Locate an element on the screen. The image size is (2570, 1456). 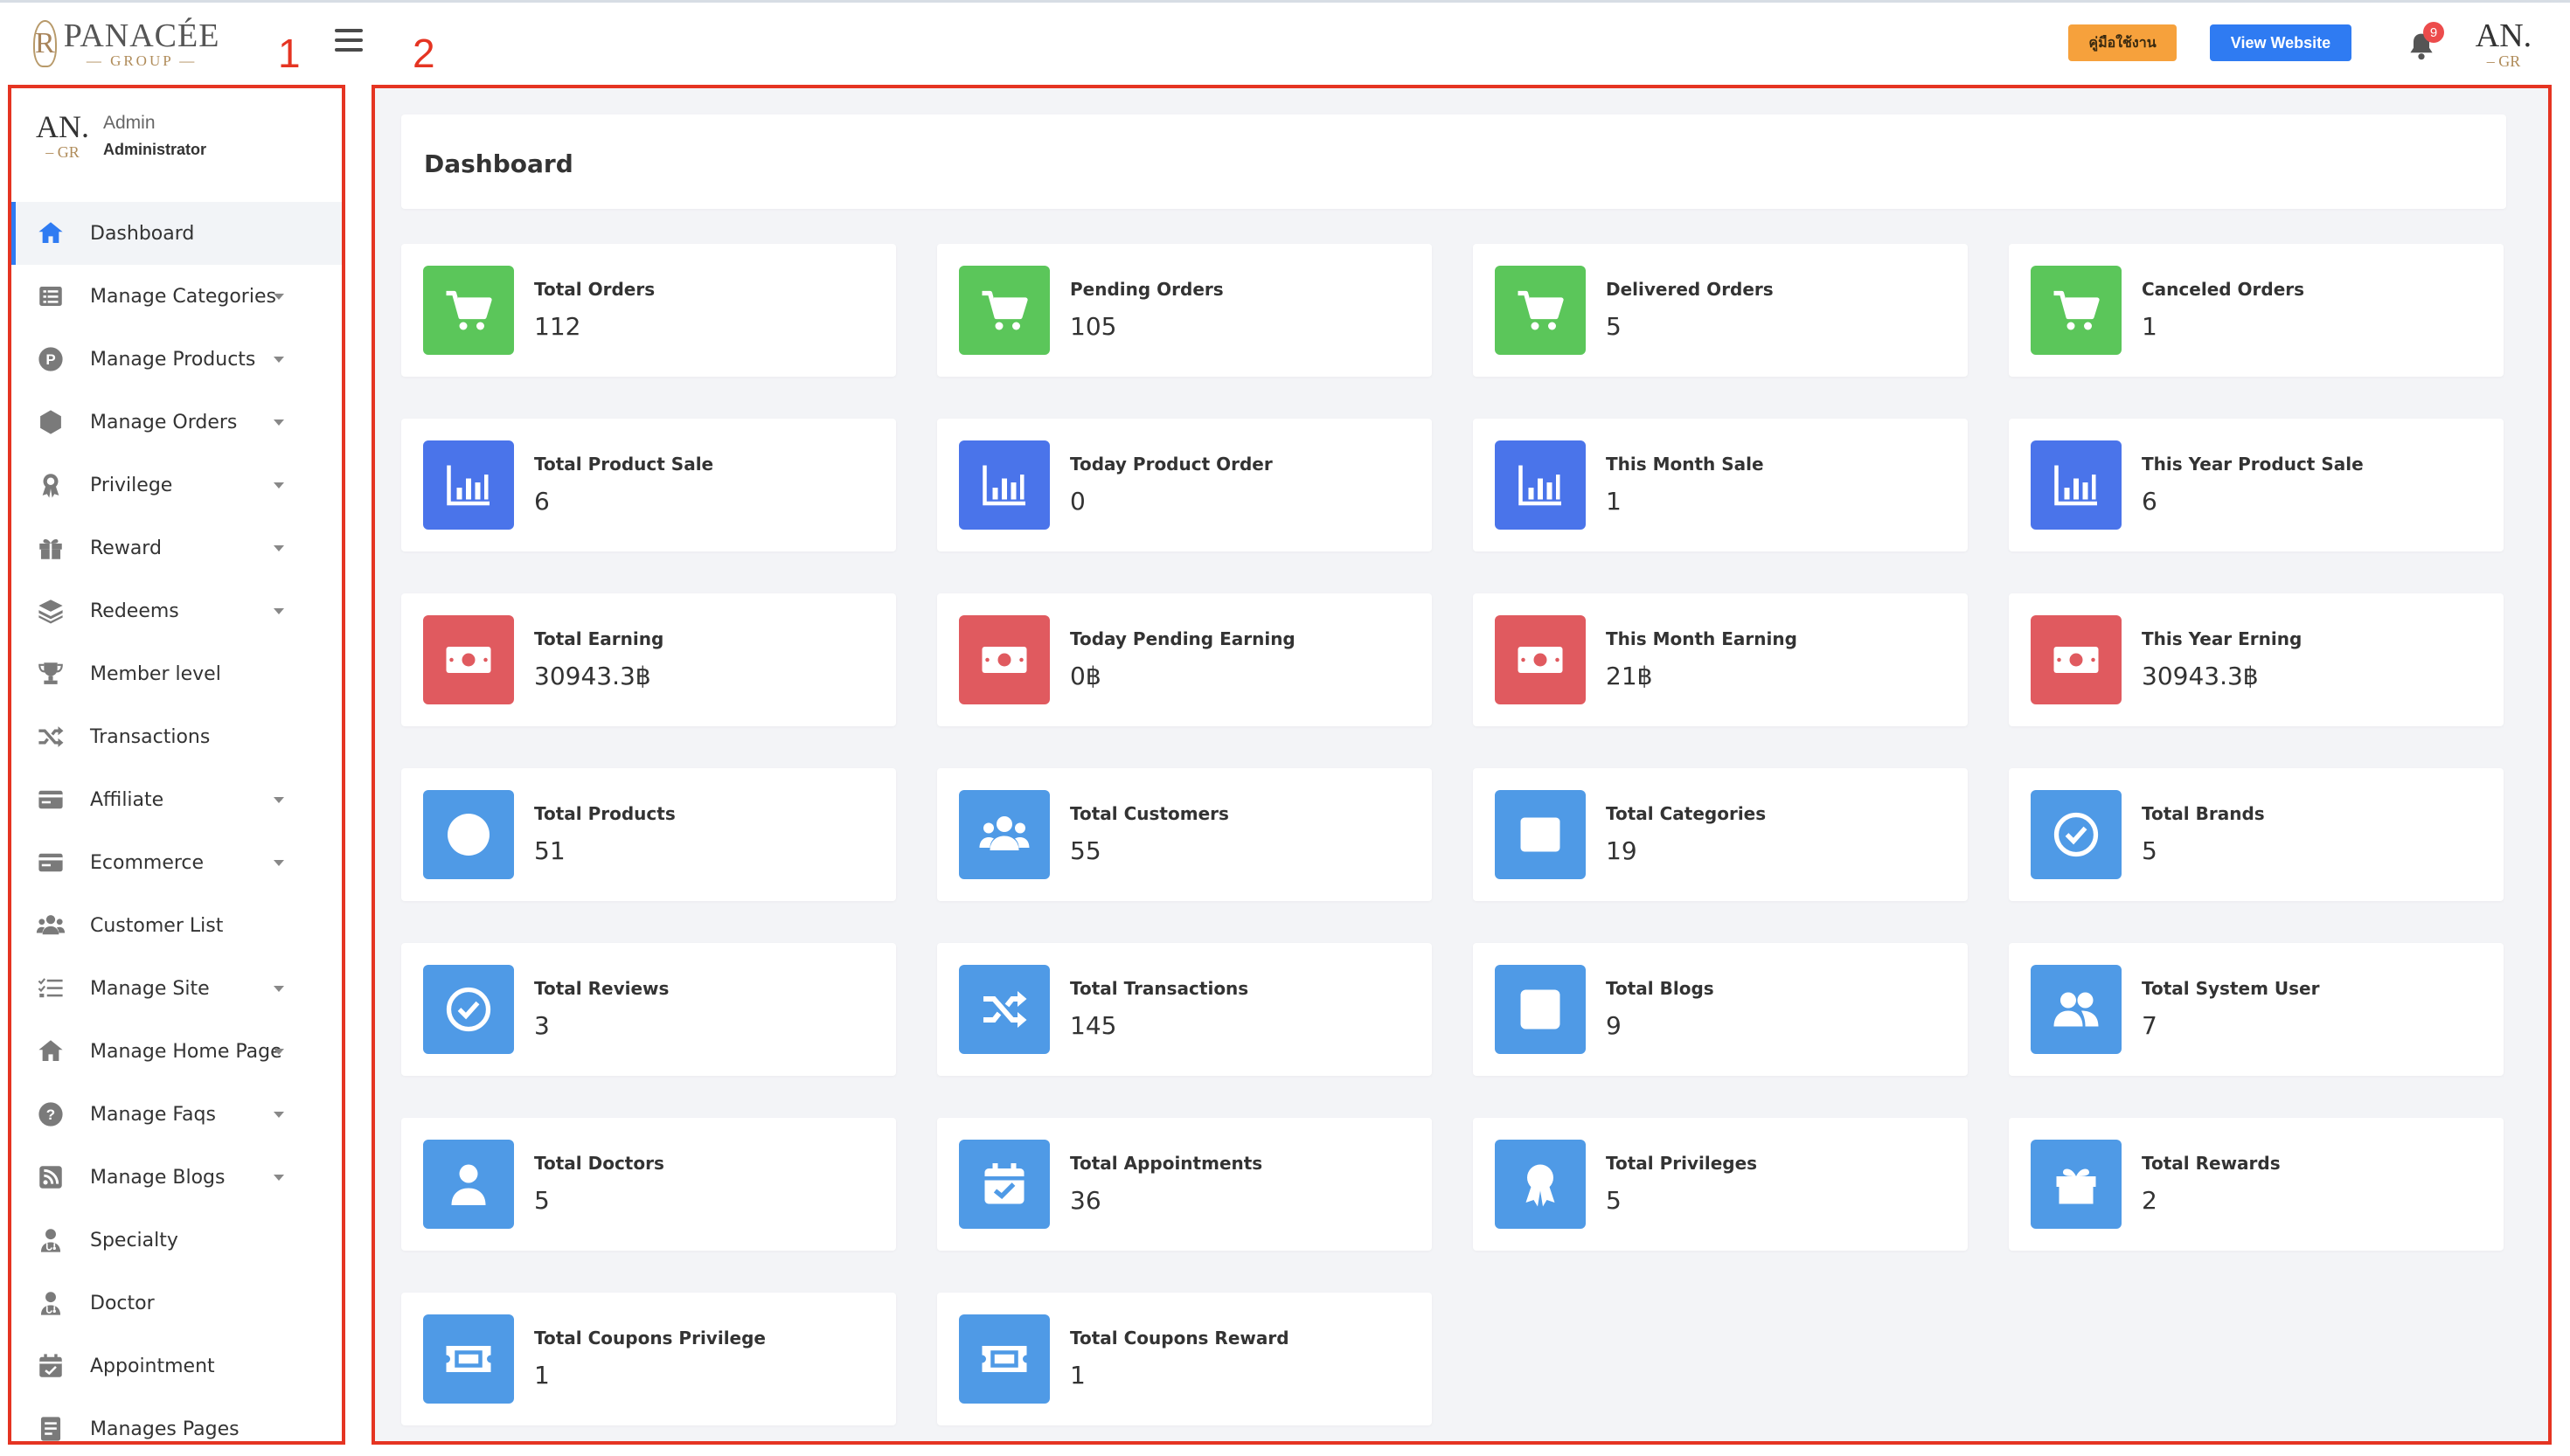
manual-button: คู่มือใช้งาน is located at coordinates (2122, 42).